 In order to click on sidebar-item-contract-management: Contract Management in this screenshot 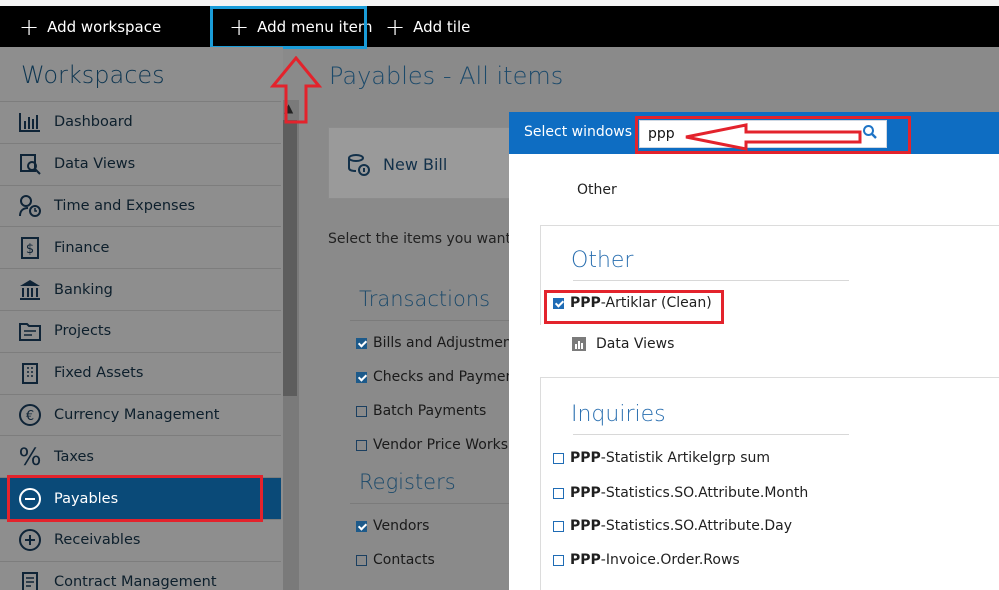, I will do `click(140, 575)`.